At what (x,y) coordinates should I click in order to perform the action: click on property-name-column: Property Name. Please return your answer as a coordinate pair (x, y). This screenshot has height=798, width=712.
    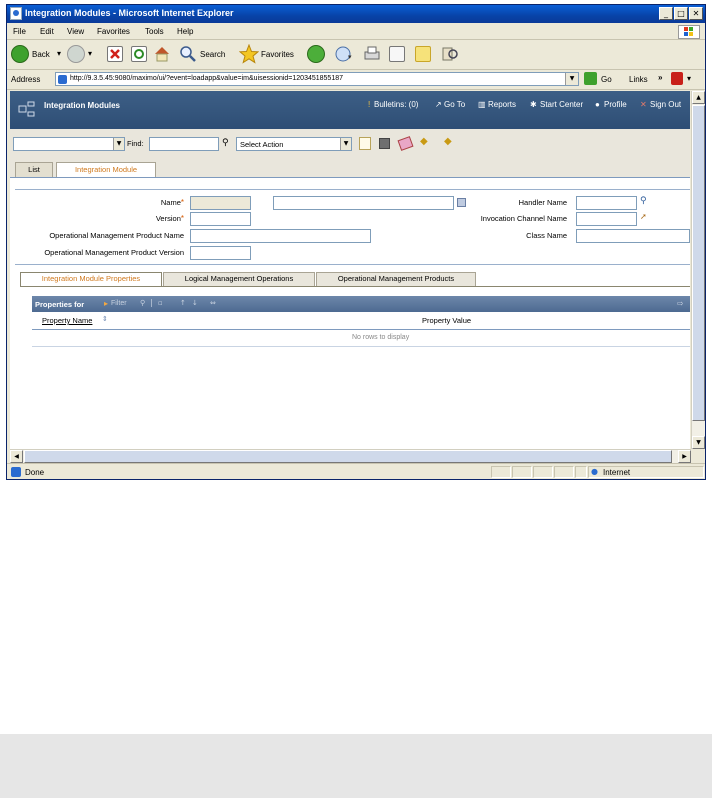
    Looking at the image, I should click on (67, 320).